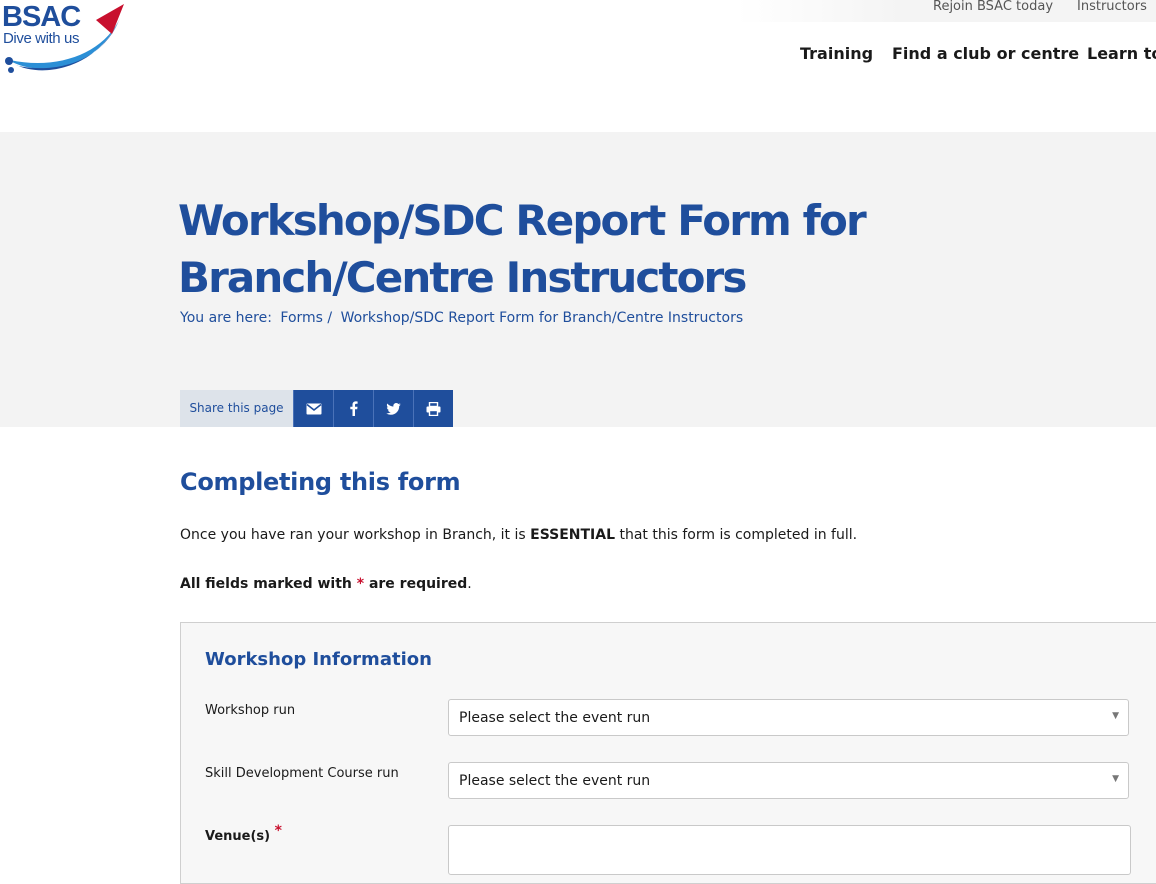 Image resolution: width=1156 pixels, height=884 pixels. Describe the element at coordinates (250, 710) in the screenshot. I see `workshop-run-label: Workshop run` at that location.